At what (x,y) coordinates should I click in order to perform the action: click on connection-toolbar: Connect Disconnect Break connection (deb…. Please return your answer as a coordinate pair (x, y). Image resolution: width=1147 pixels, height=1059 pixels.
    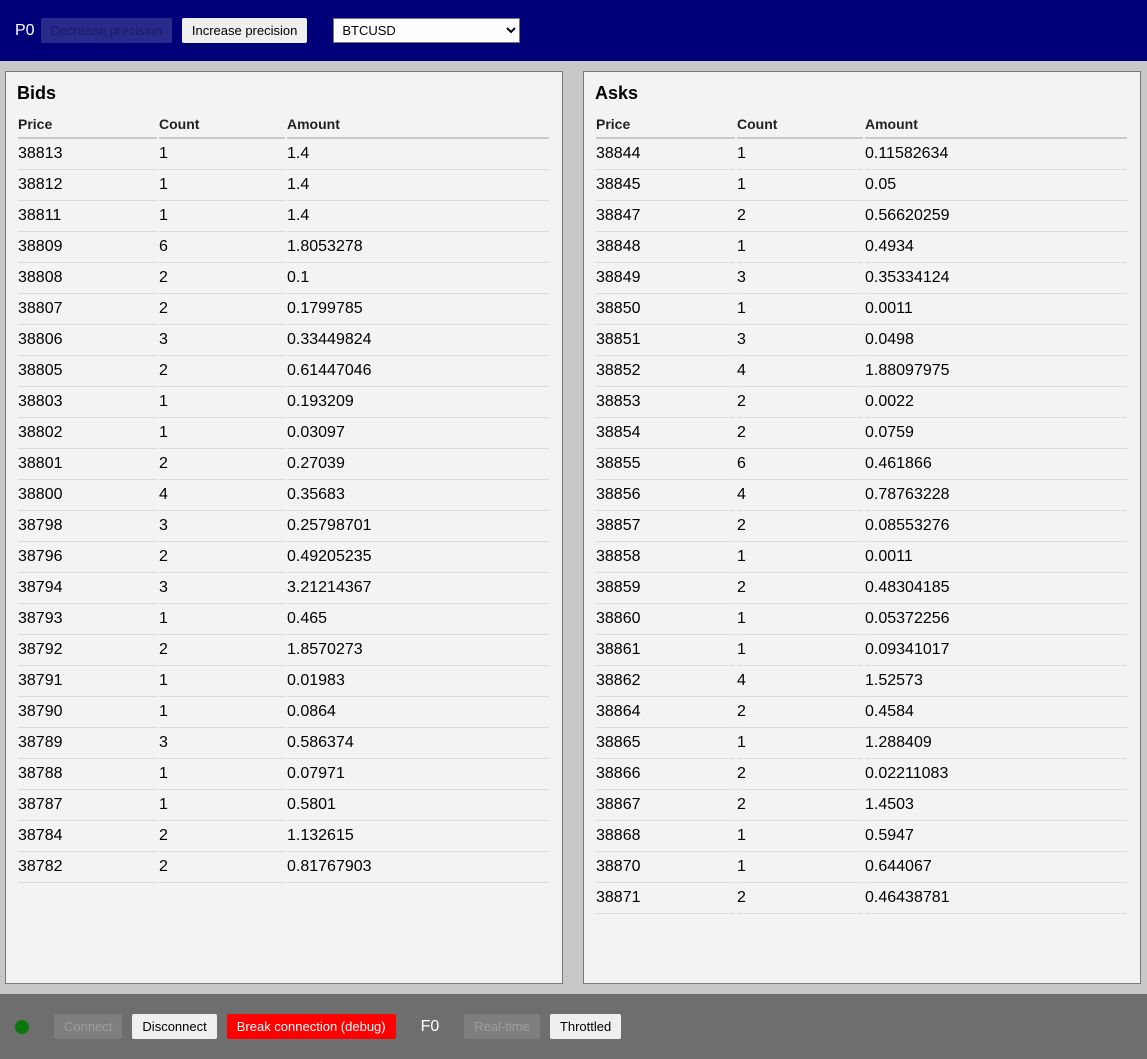
    Looking at the image, I should click on (573, 1026).